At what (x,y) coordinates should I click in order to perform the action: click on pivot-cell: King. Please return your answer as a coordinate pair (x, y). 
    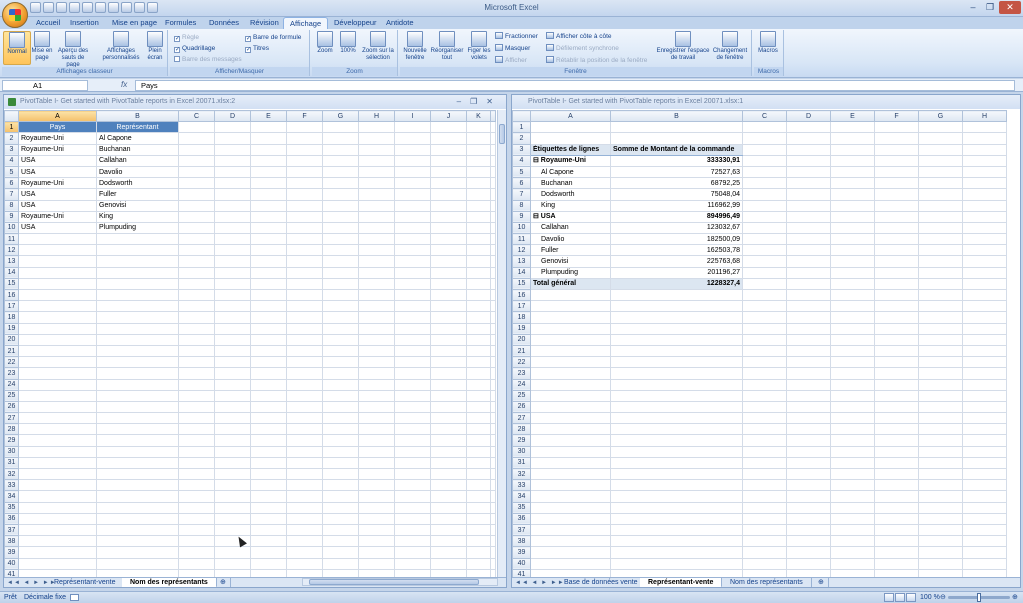
    Looking at the image, I should click on (570, 205).